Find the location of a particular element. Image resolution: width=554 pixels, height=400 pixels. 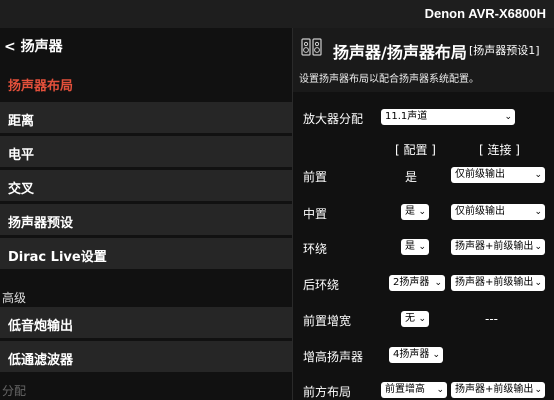

menu-item-label: 低通滤波器 is located at coordinates (41, 360).